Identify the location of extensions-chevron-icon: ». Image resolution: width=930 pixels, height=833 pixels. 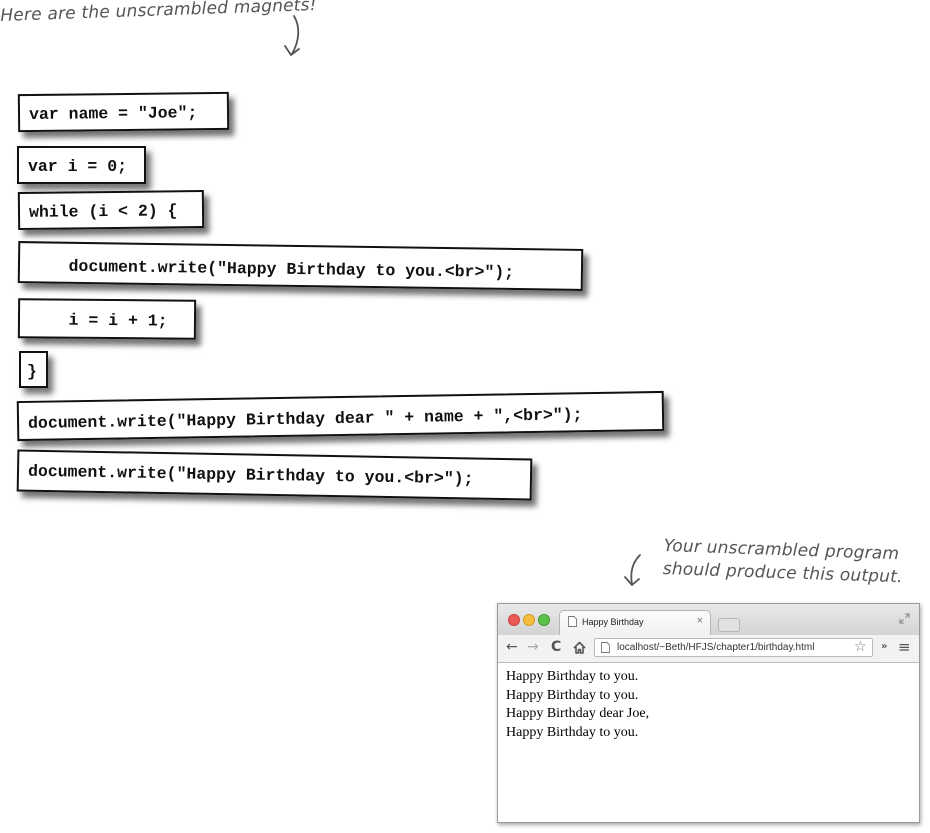
(884, 646).